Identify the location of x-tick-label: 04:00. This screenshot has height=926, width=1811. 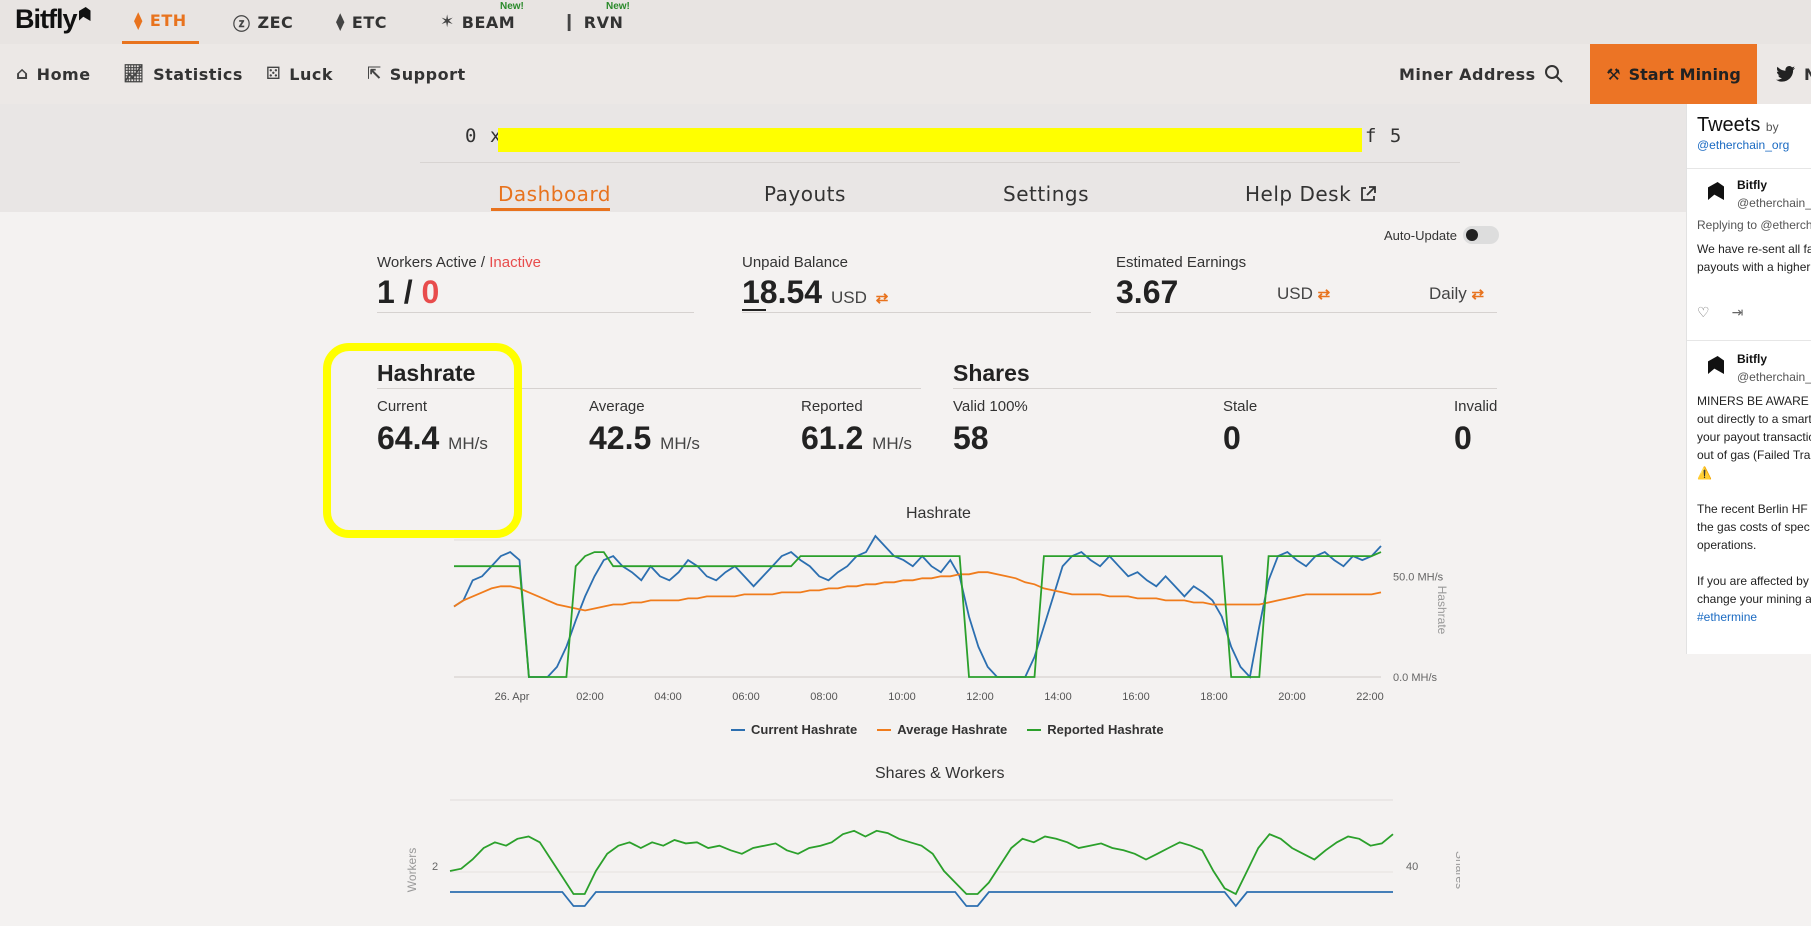
(668, 697).